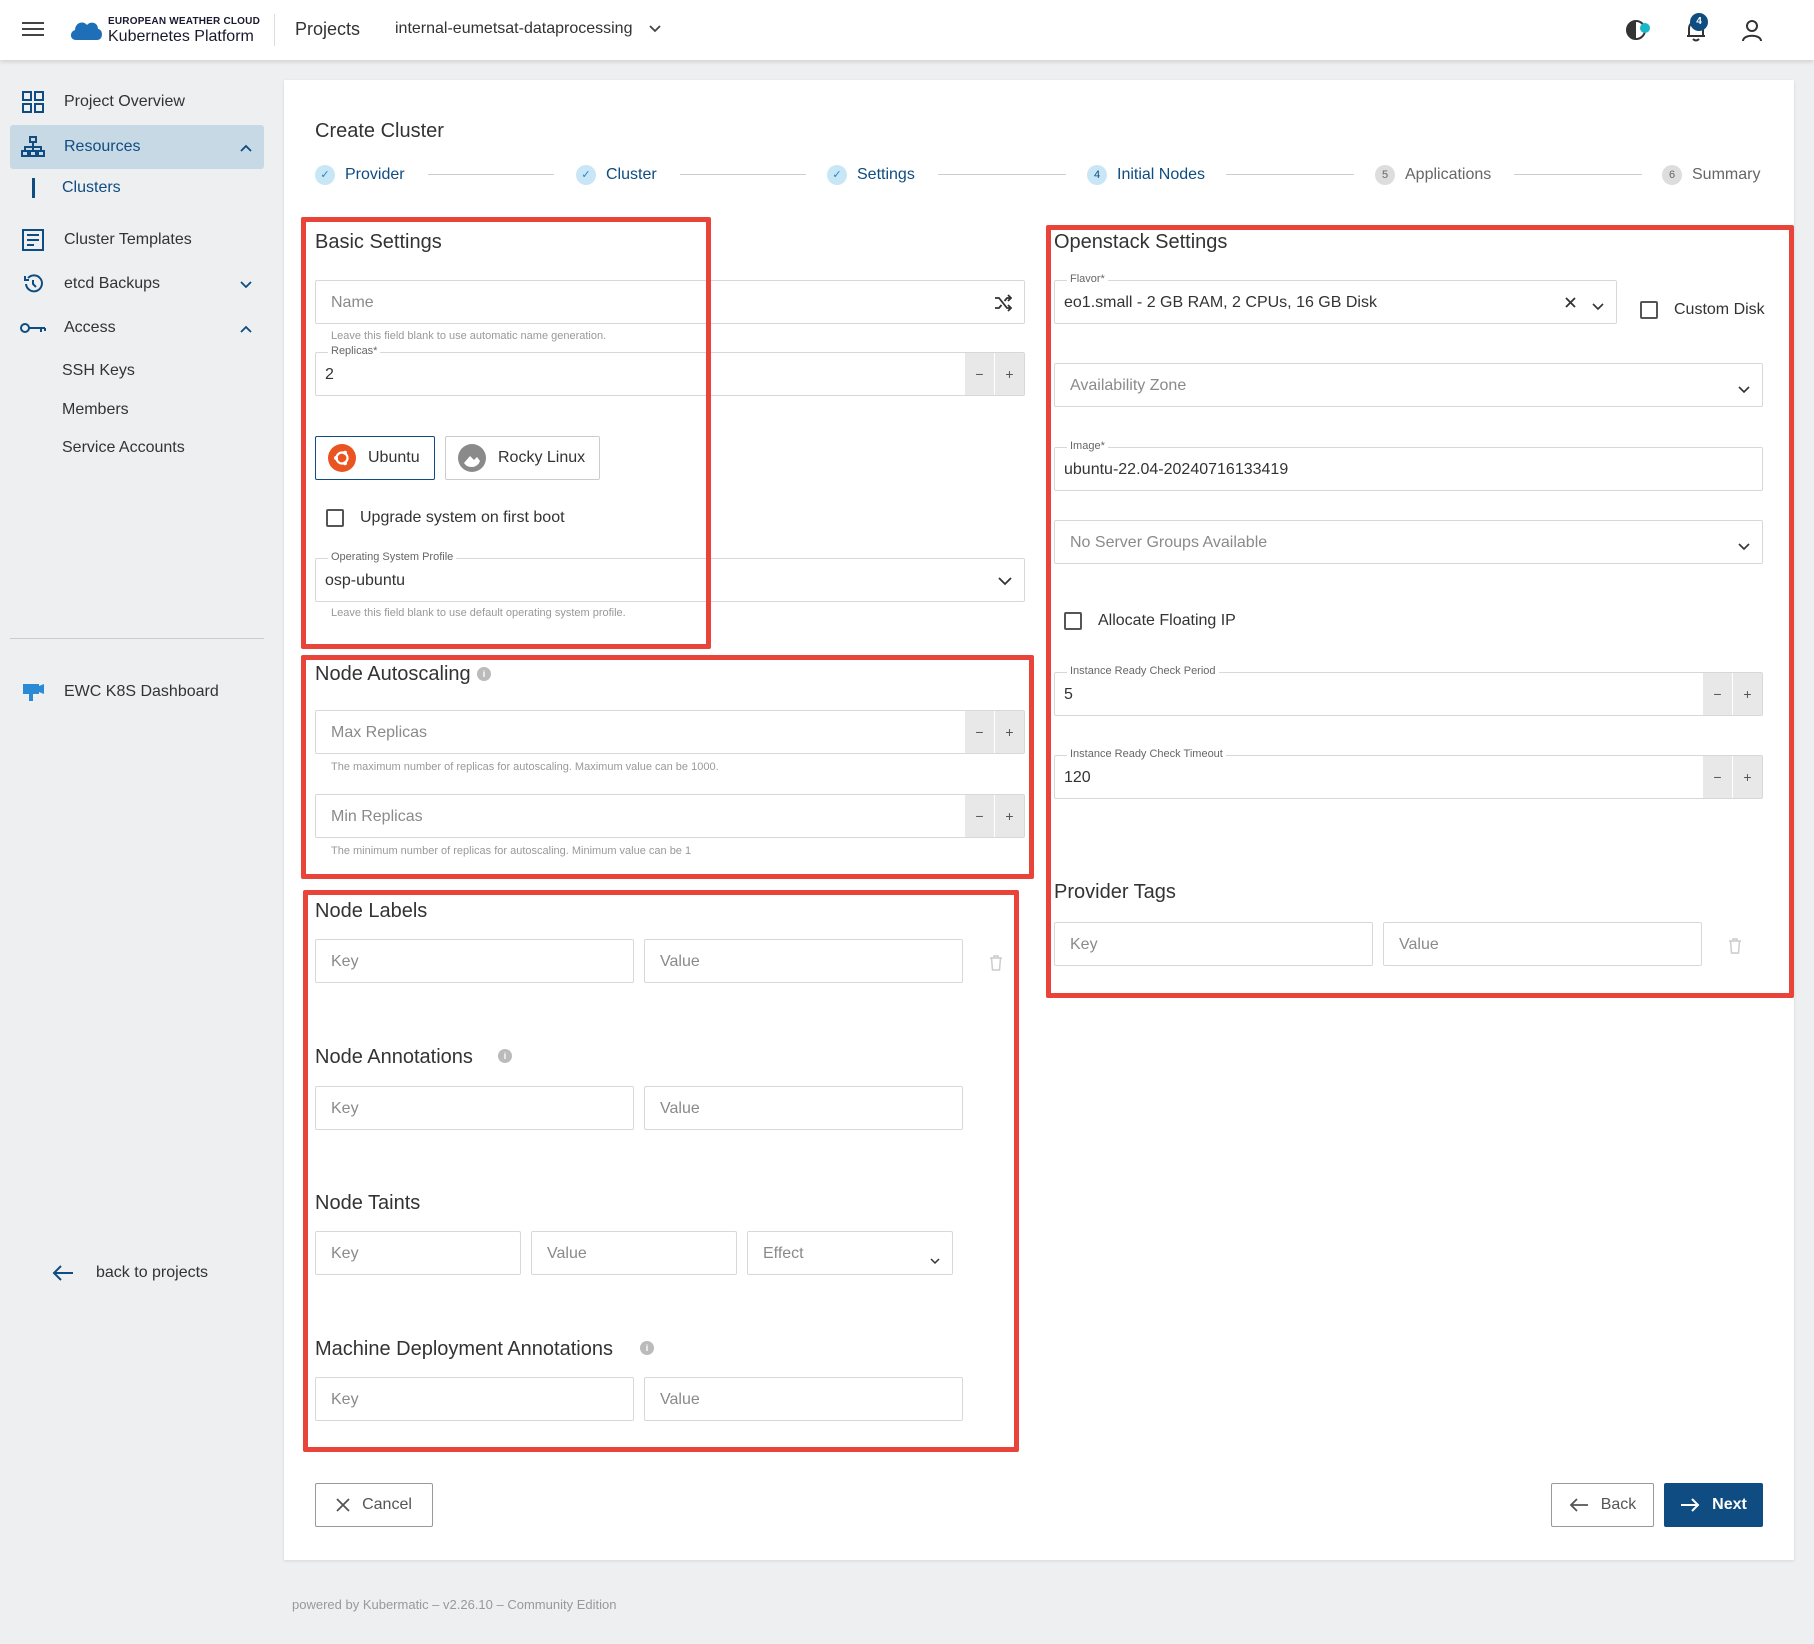  What do you see at coordinates (803, 961) in the screenshot?
I see `node-label-value-input: Value` at bounding box center [803, 961].